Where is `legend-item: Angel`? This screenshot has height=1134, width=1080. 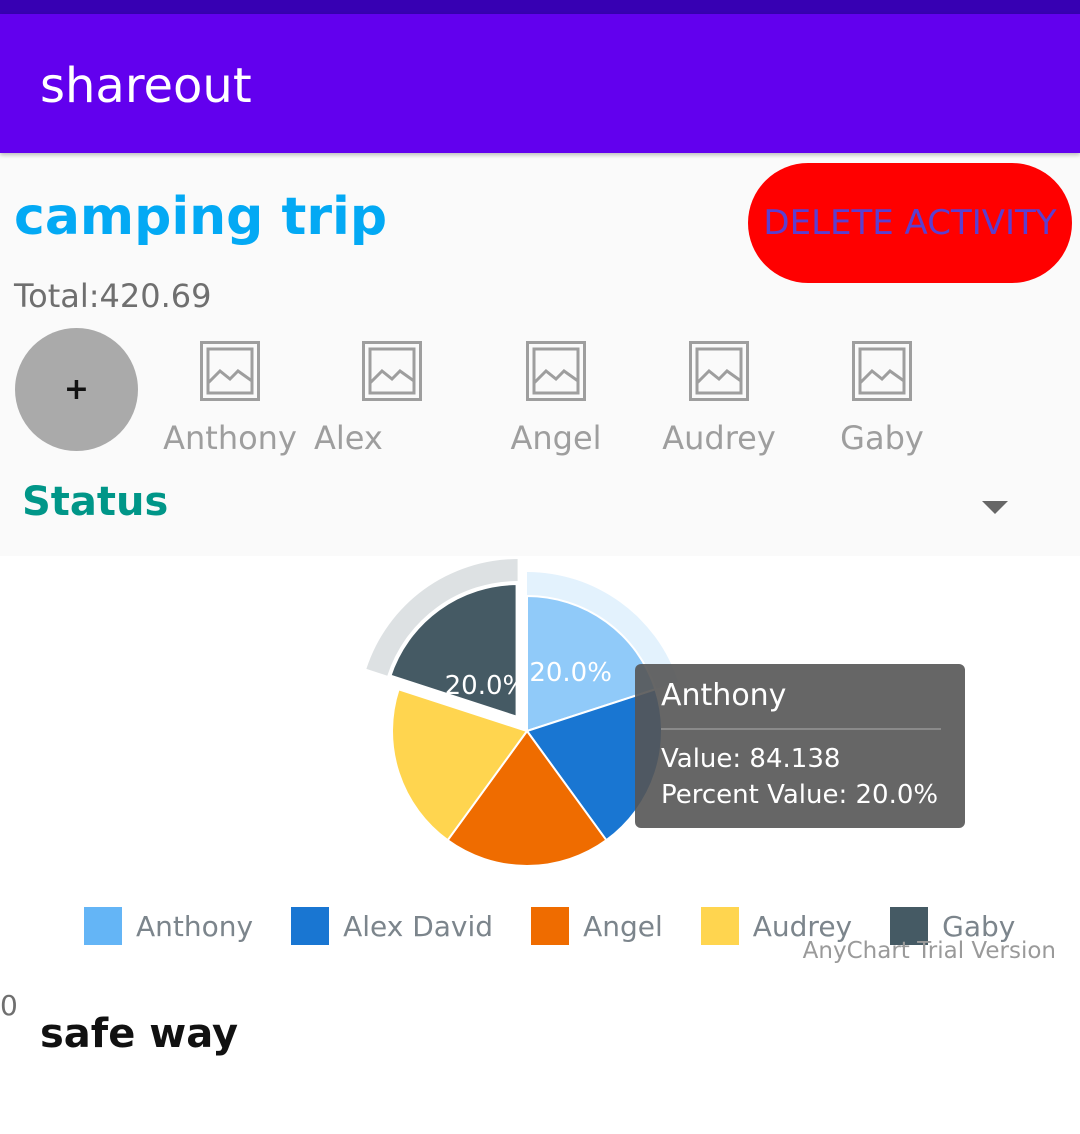
legend-item: Angel is located at coordinates (597, 926).